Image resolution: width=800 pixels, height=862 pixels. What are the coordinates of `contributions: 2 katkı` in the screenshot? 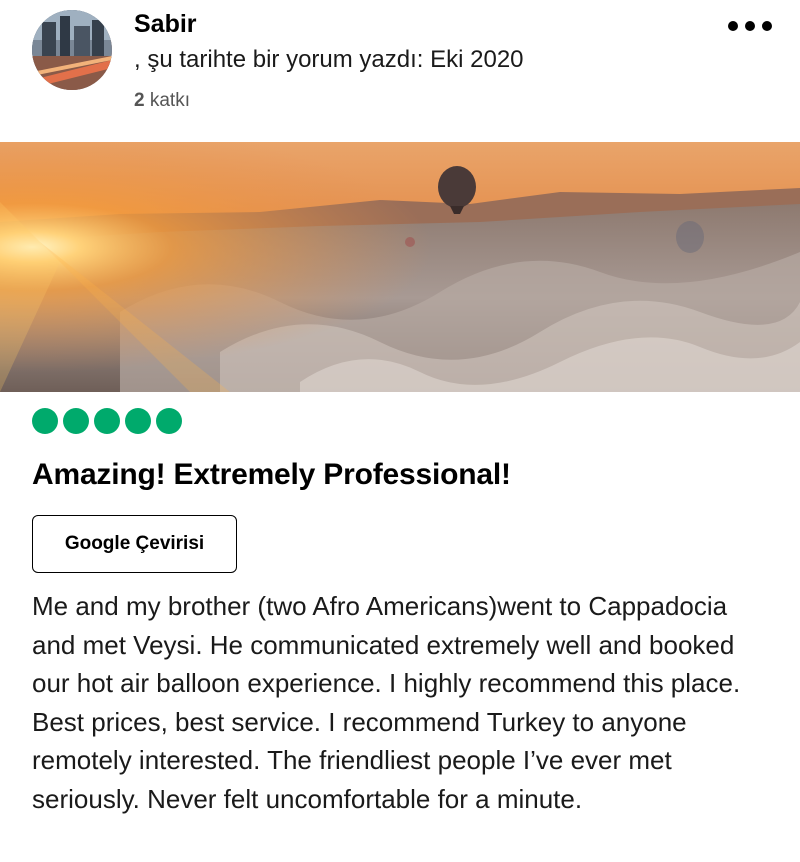 It's located at (162, 101).